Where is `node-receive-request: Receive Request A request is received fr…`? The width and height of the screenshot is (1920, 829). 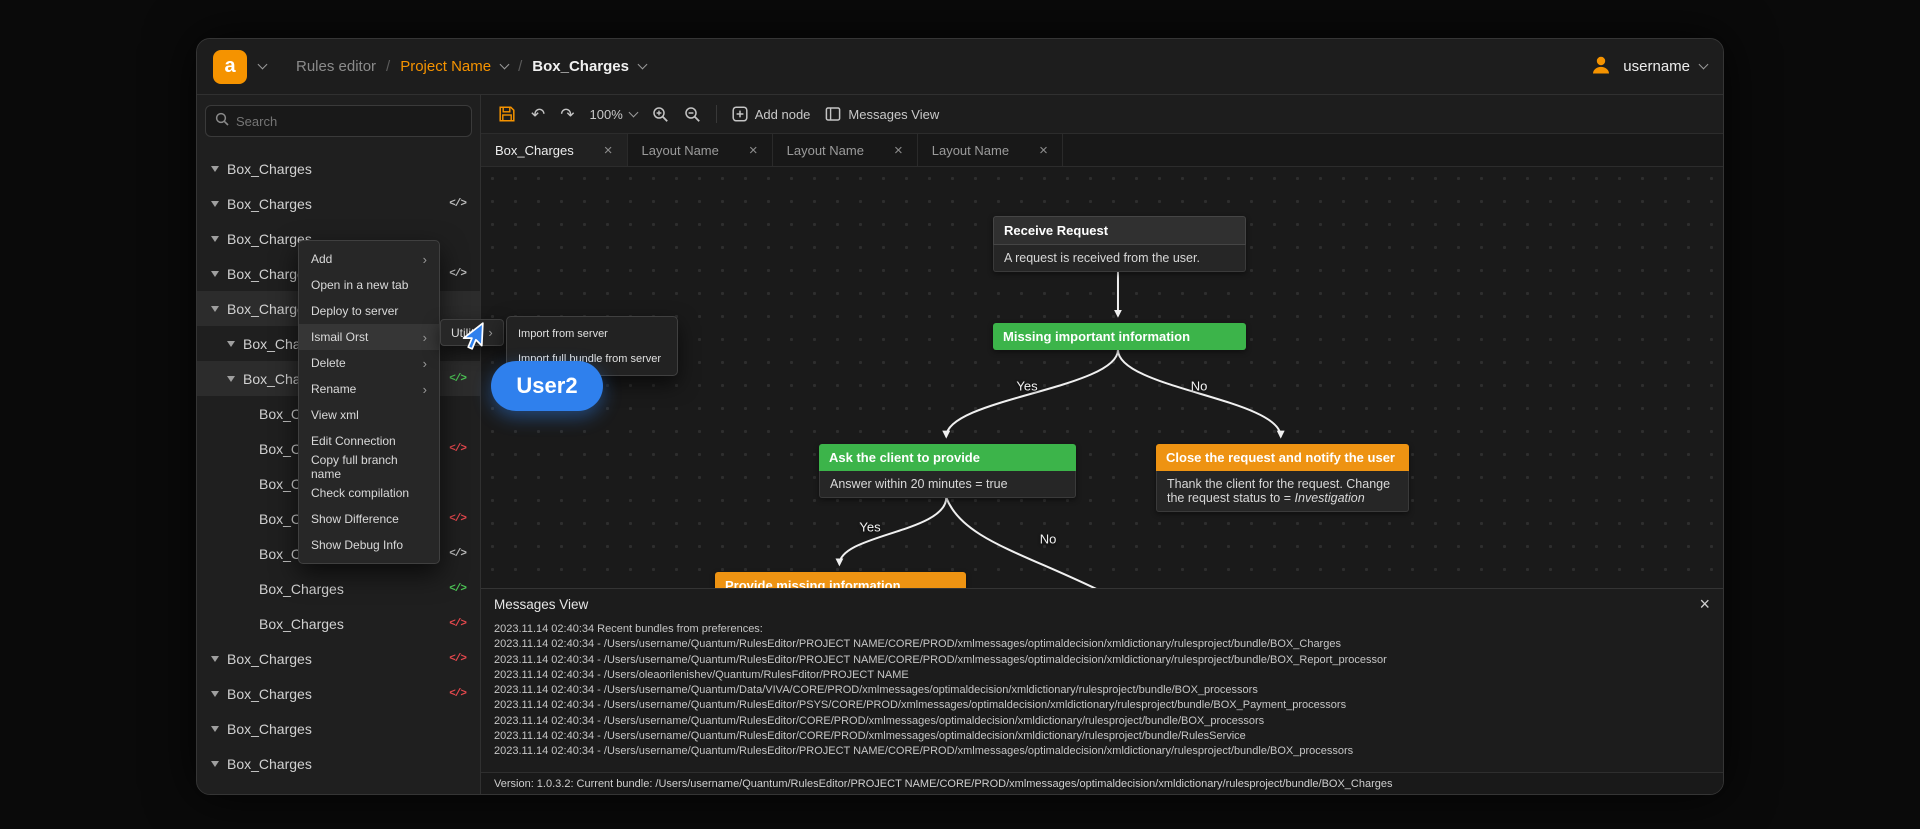 node-receive-request: Receive Request A request is received fr… is located at coordinates (1119, 244).